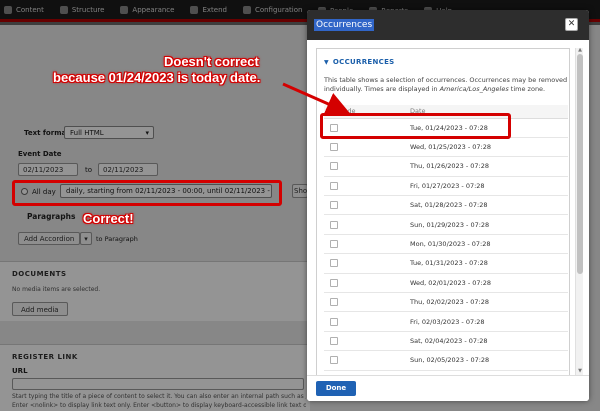 The image size is (600, 411). What do you see at coordinates (485, 263) in the screenshot?
I see `occurrence-date: Tue, 01/31/2023 - 07:28` at bounding box center [485, 263].